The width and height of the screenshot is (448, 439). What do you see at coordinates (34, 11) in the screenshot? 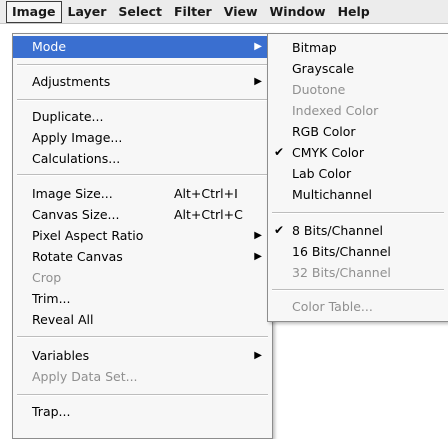
I see `menu-image: Image` at bounding box center [34, 11].